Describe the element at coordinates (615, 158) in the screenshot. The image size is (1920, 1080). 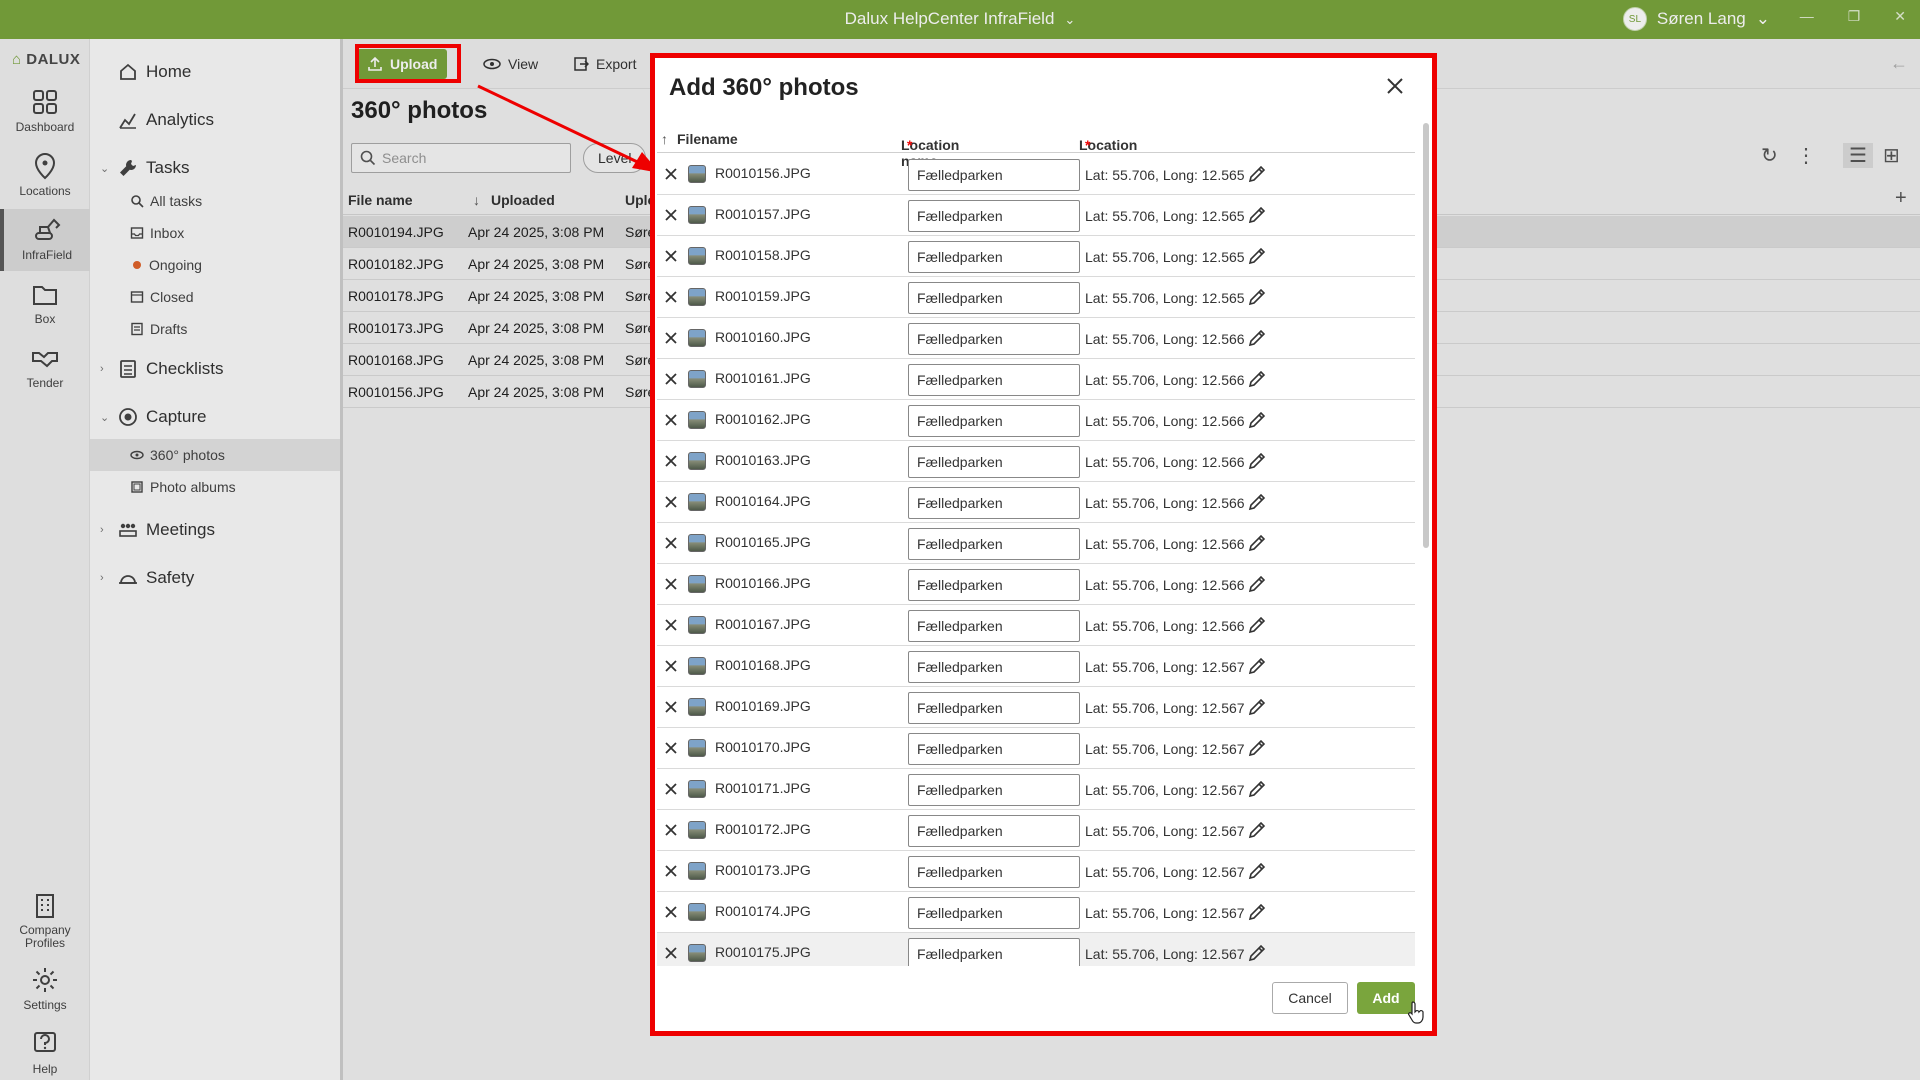
I see `level-filter: Level` at that location.